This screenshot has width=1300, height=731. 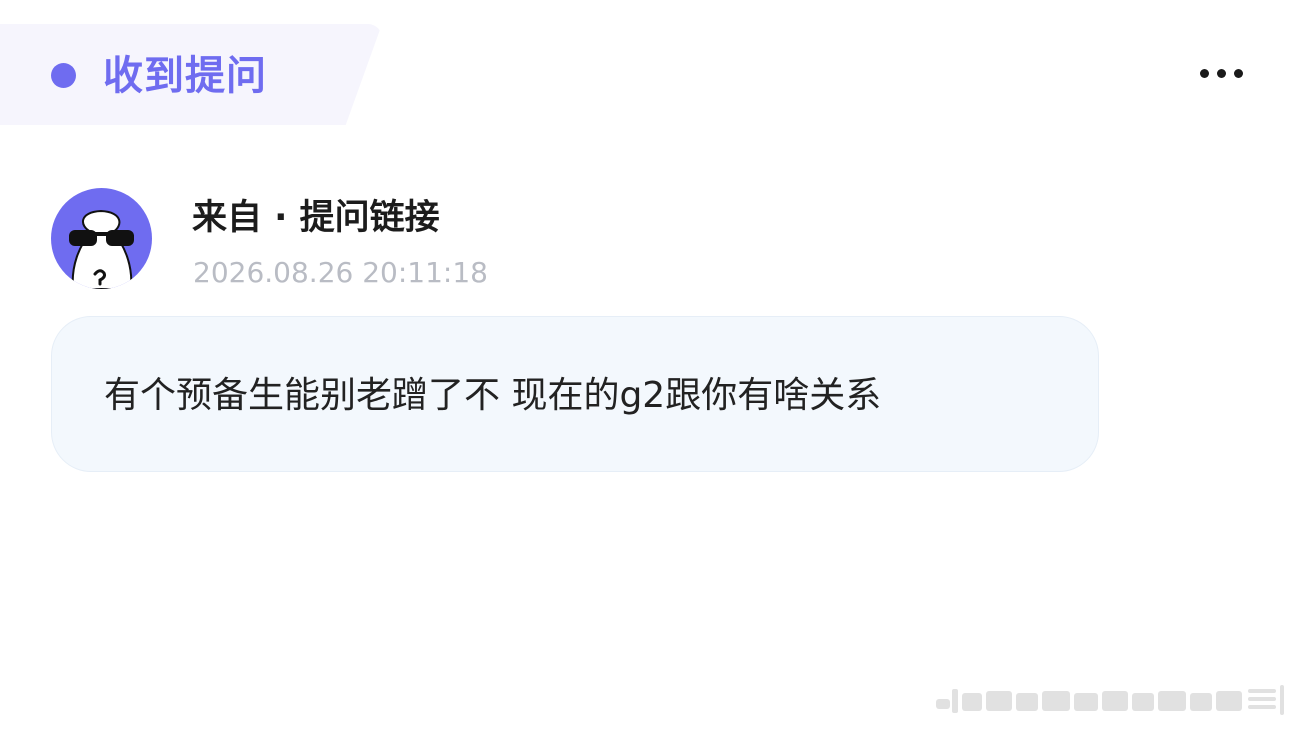 What do you see at coordinates (340, 272) in the screenshot?
I see `timestamp: 2026.08.26 20:11:18` at bounding box center [340, 272].